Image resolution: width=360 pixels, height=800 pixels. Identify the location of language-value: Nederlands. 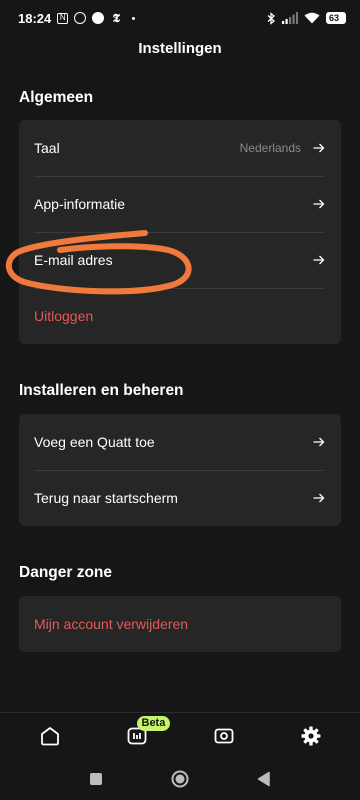
(270, 148).